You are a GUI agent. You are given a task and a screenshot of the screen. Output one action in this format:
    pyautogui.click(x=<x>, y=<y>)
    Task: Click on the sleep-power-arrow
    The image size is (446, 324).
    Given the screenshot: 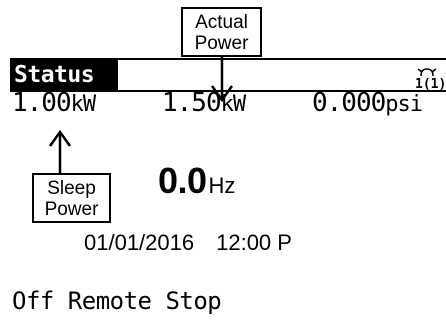 What is the action you would take?
    pyautogui.click(x=60, y=151)
    